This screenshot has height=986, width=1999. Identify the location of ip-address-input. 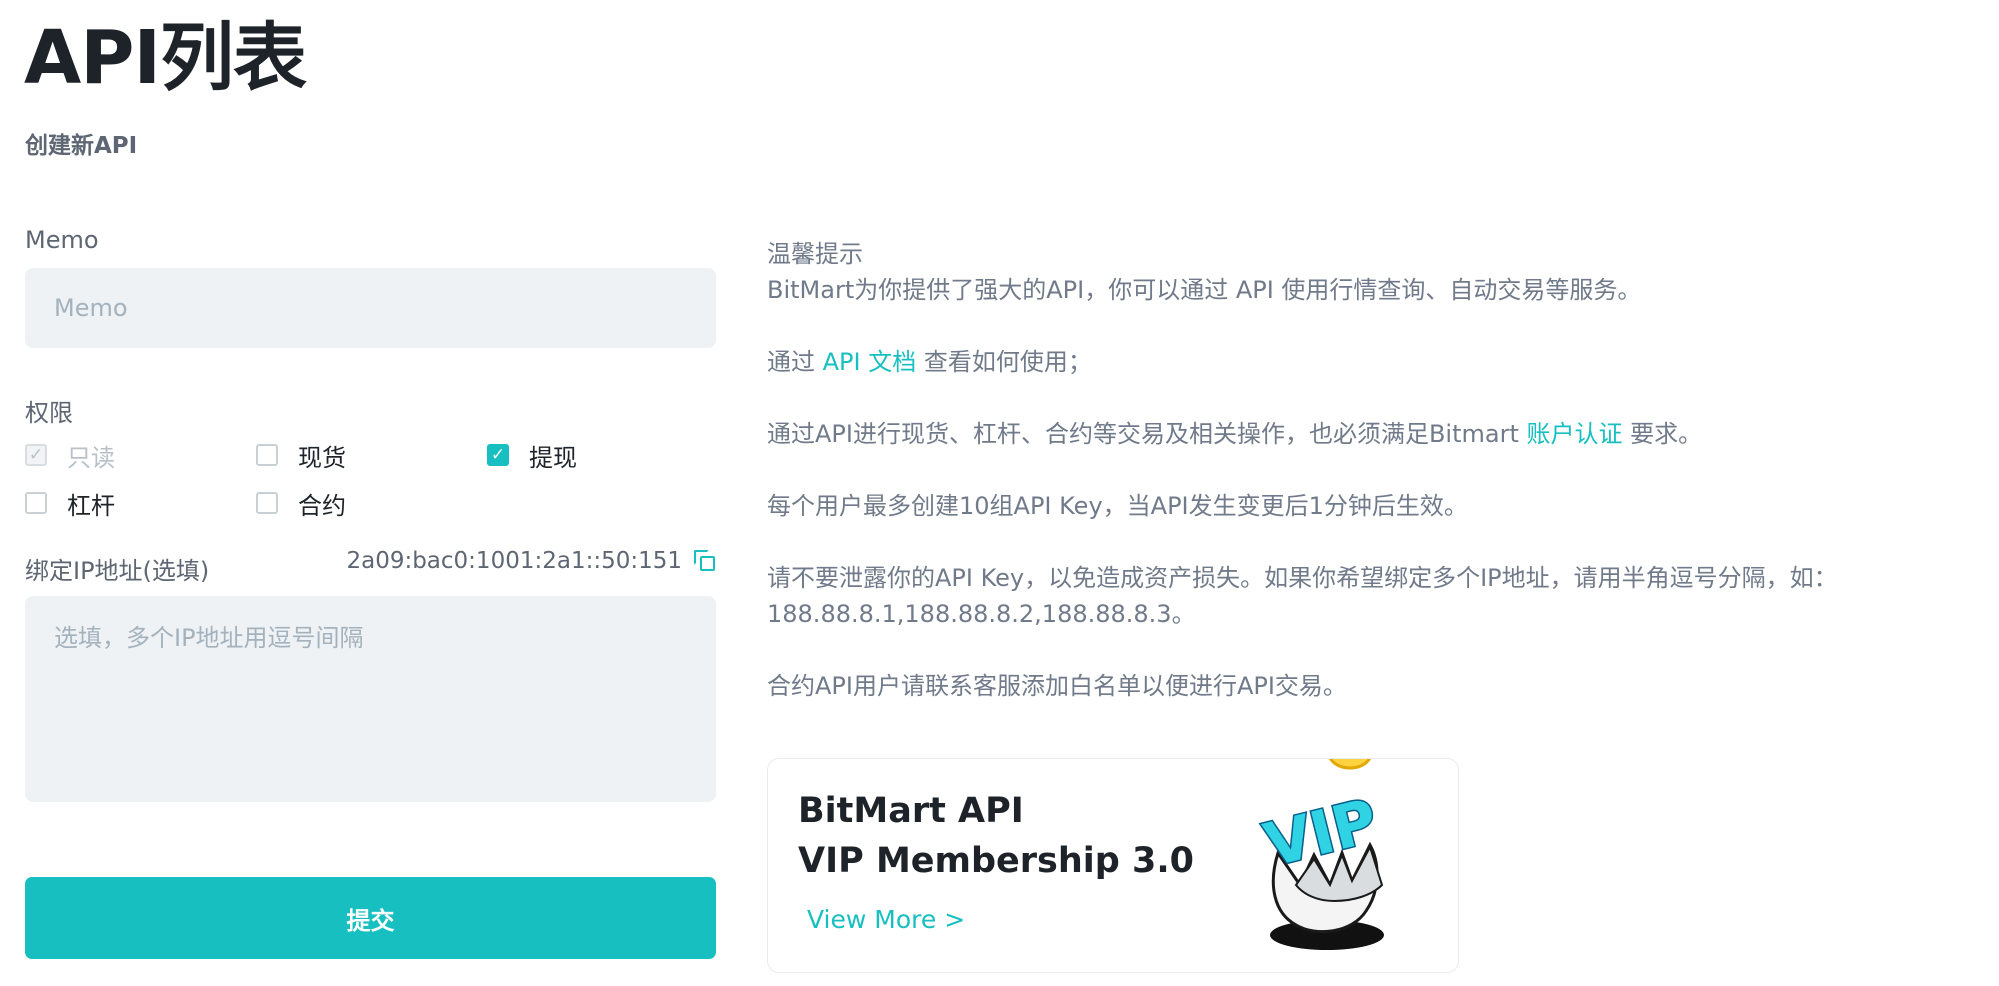
(370, 699).